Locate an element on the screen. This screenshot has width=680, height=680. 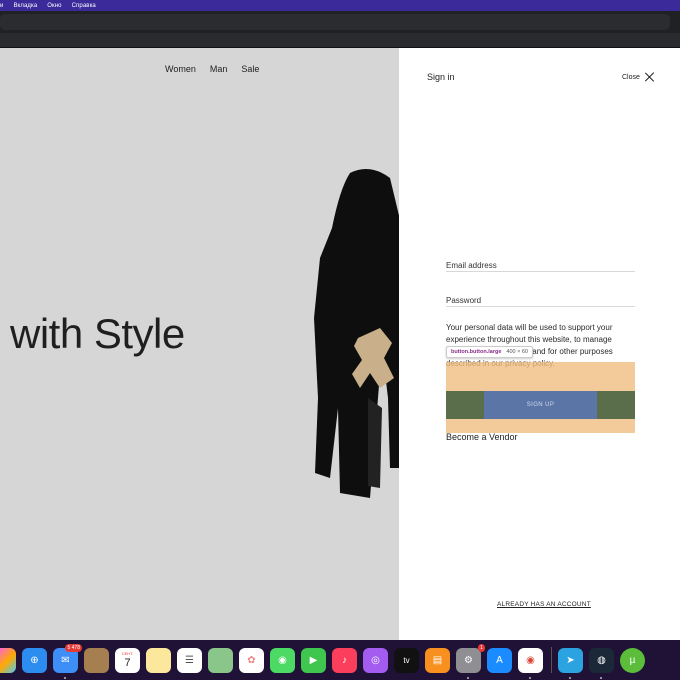
devtools-tooltip: button.button.large 400 × 60 is located at coordinates (489, 352).